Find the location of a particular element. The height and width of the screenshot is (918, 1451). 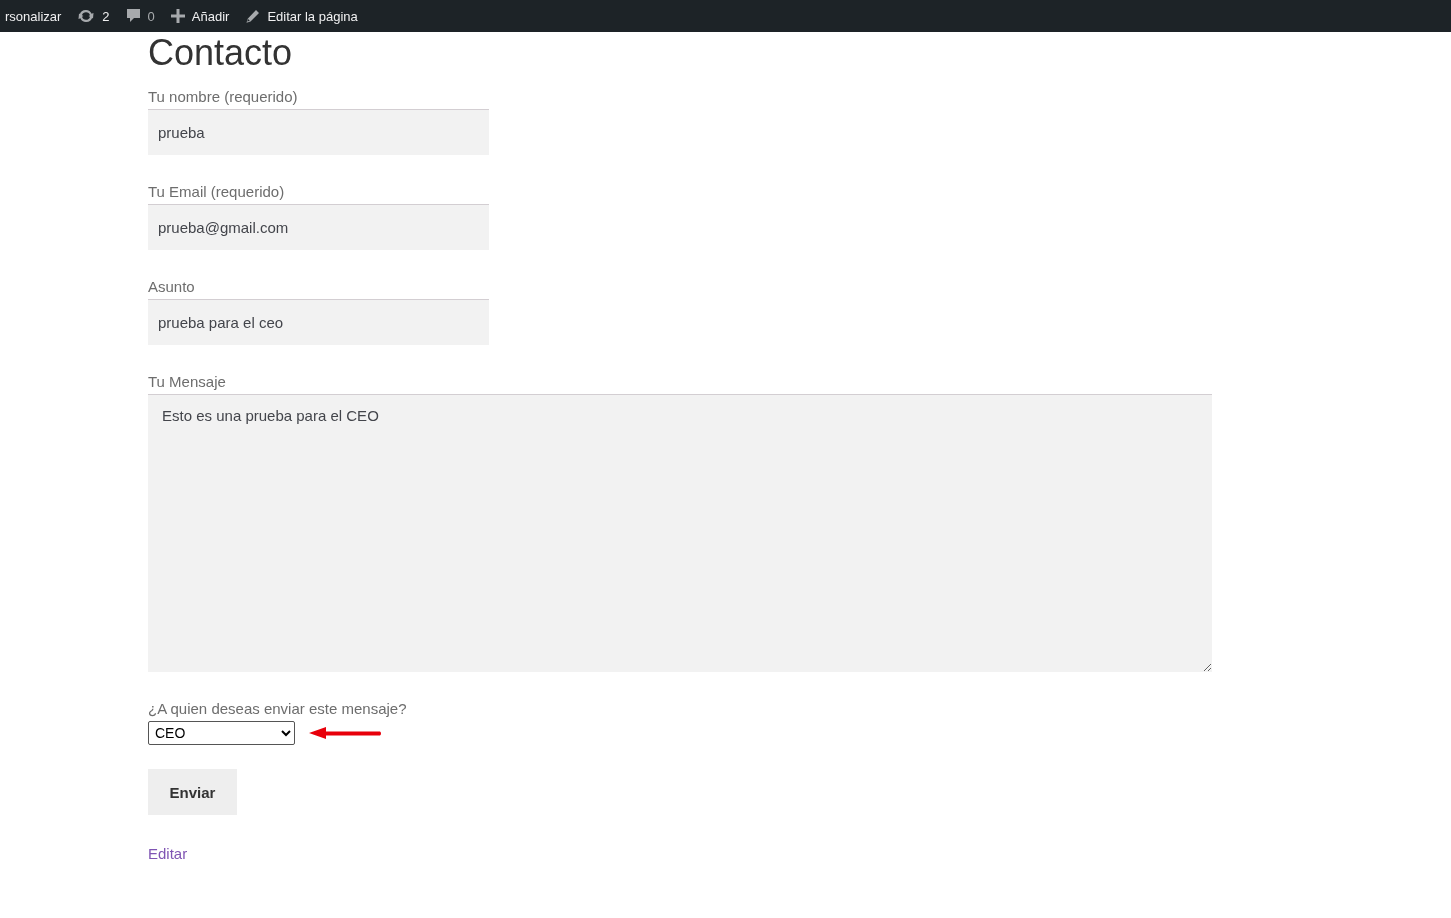

field-label: Tu nombre (requerido) is located at coordinates (223, 97).